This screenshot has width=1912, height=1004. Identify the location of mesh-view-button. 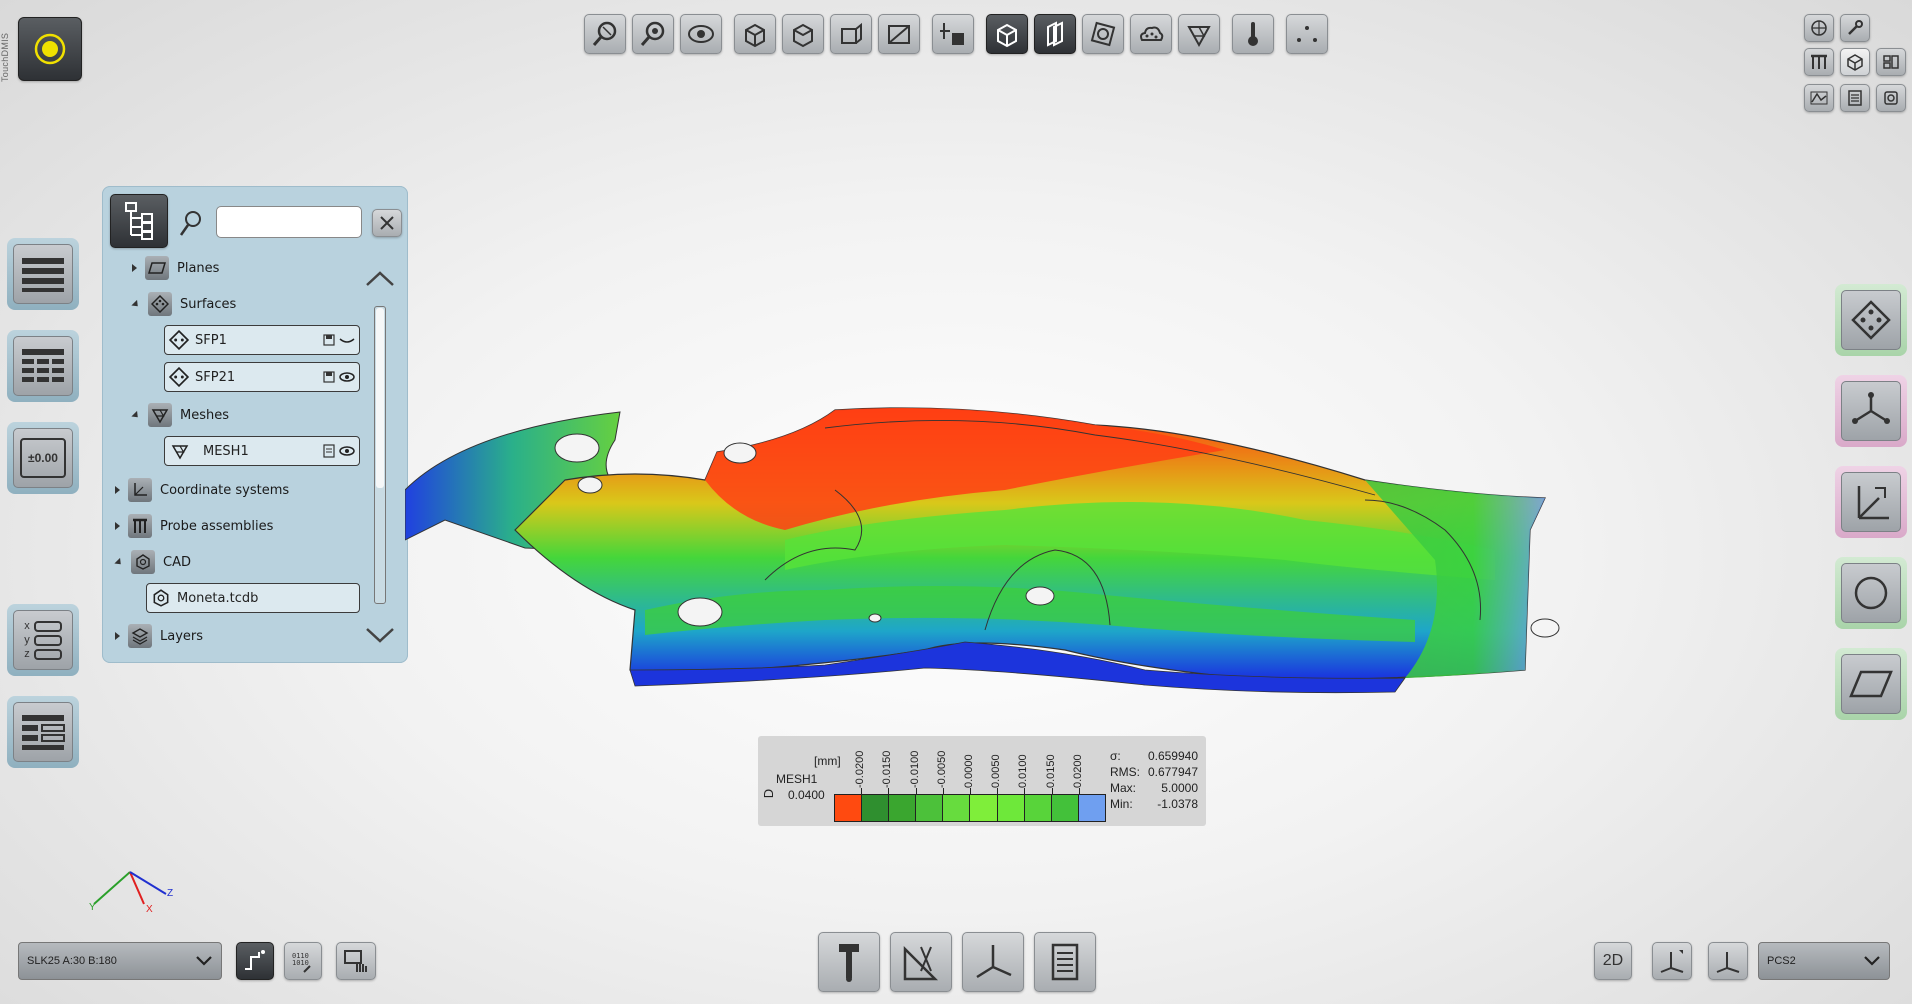
(1199, 34).